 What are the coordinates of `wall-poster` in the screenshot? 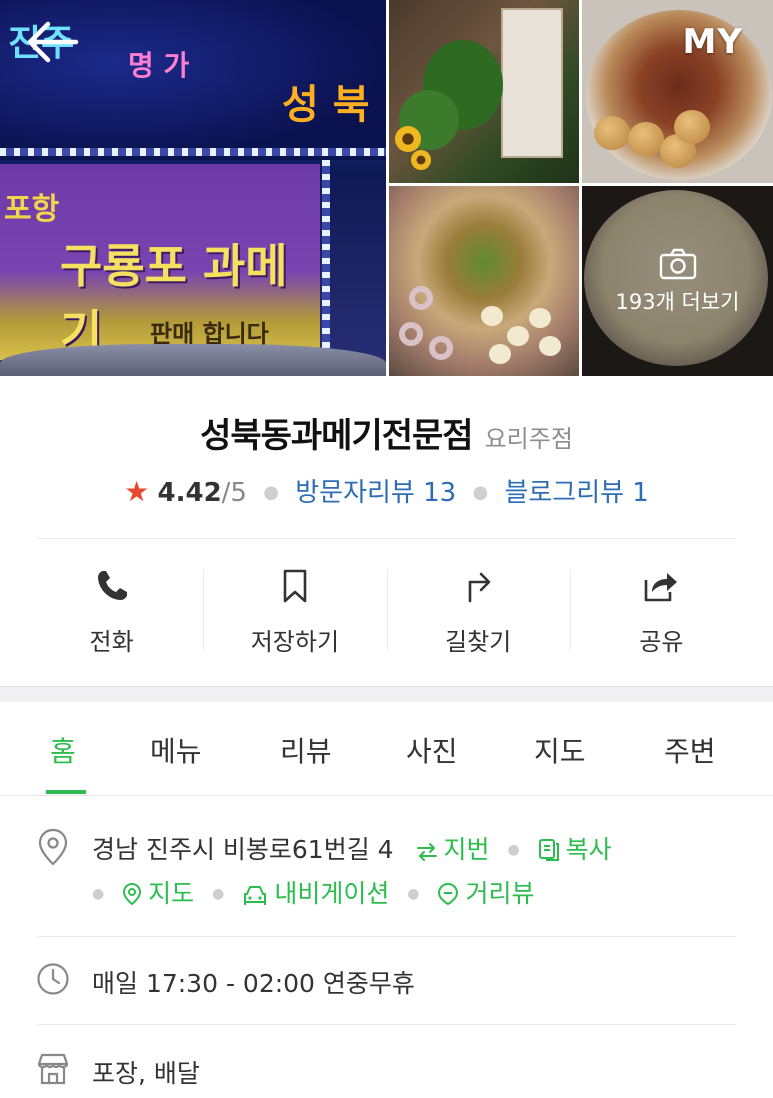 It's located at (532, 83).